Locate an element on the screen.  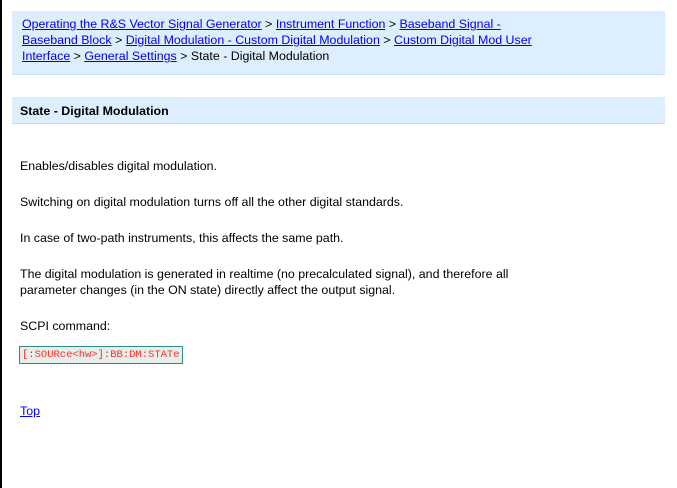
breadcrumb-current: State - Digital Modulation is located at coordinates (260, 56).